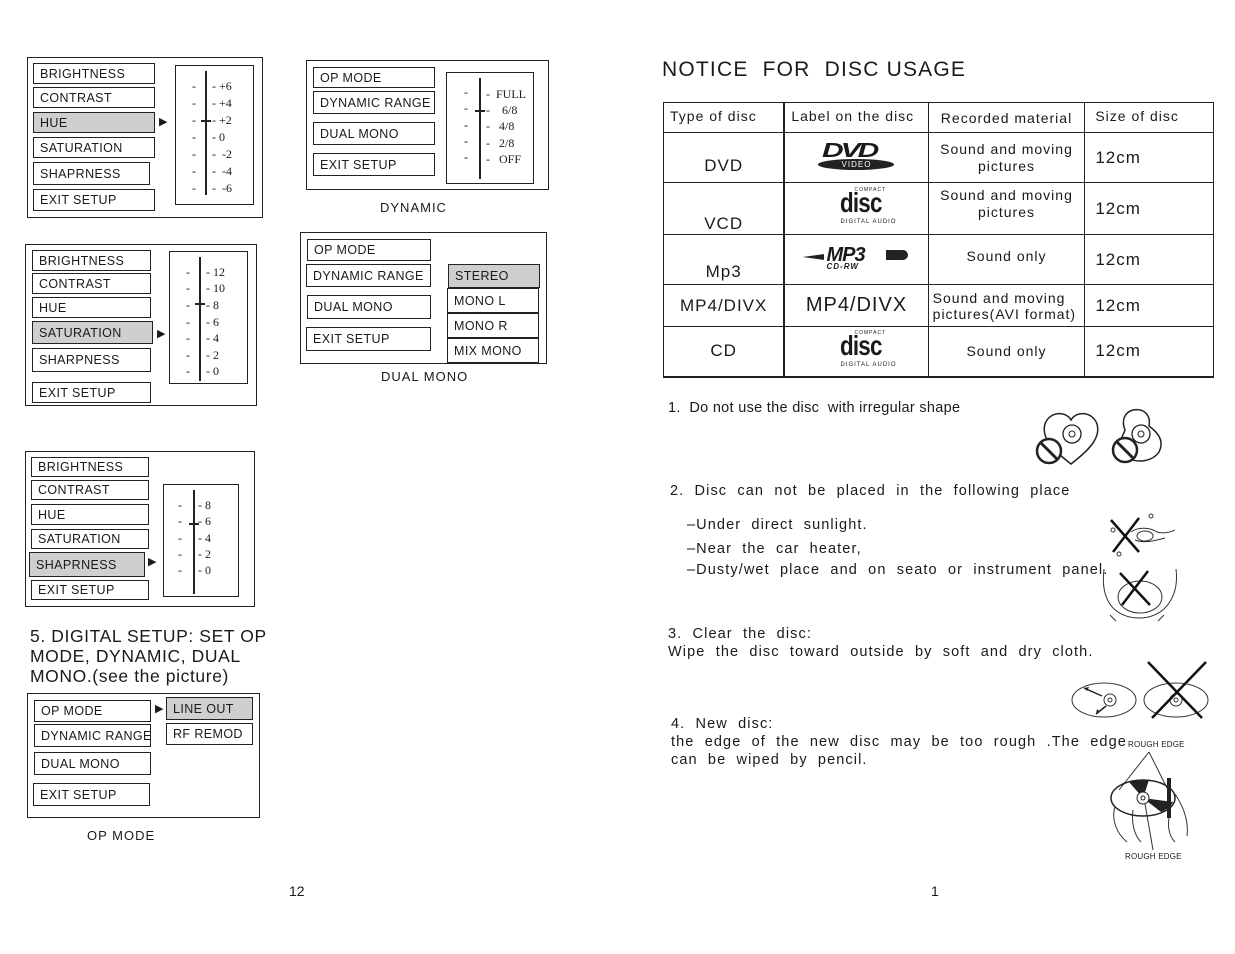 The height and width of the screenshot is (954, 1235). Describe the element at coordinates (724, 117) in the screenshot. I see `header-cell: Type of disc` at that location.